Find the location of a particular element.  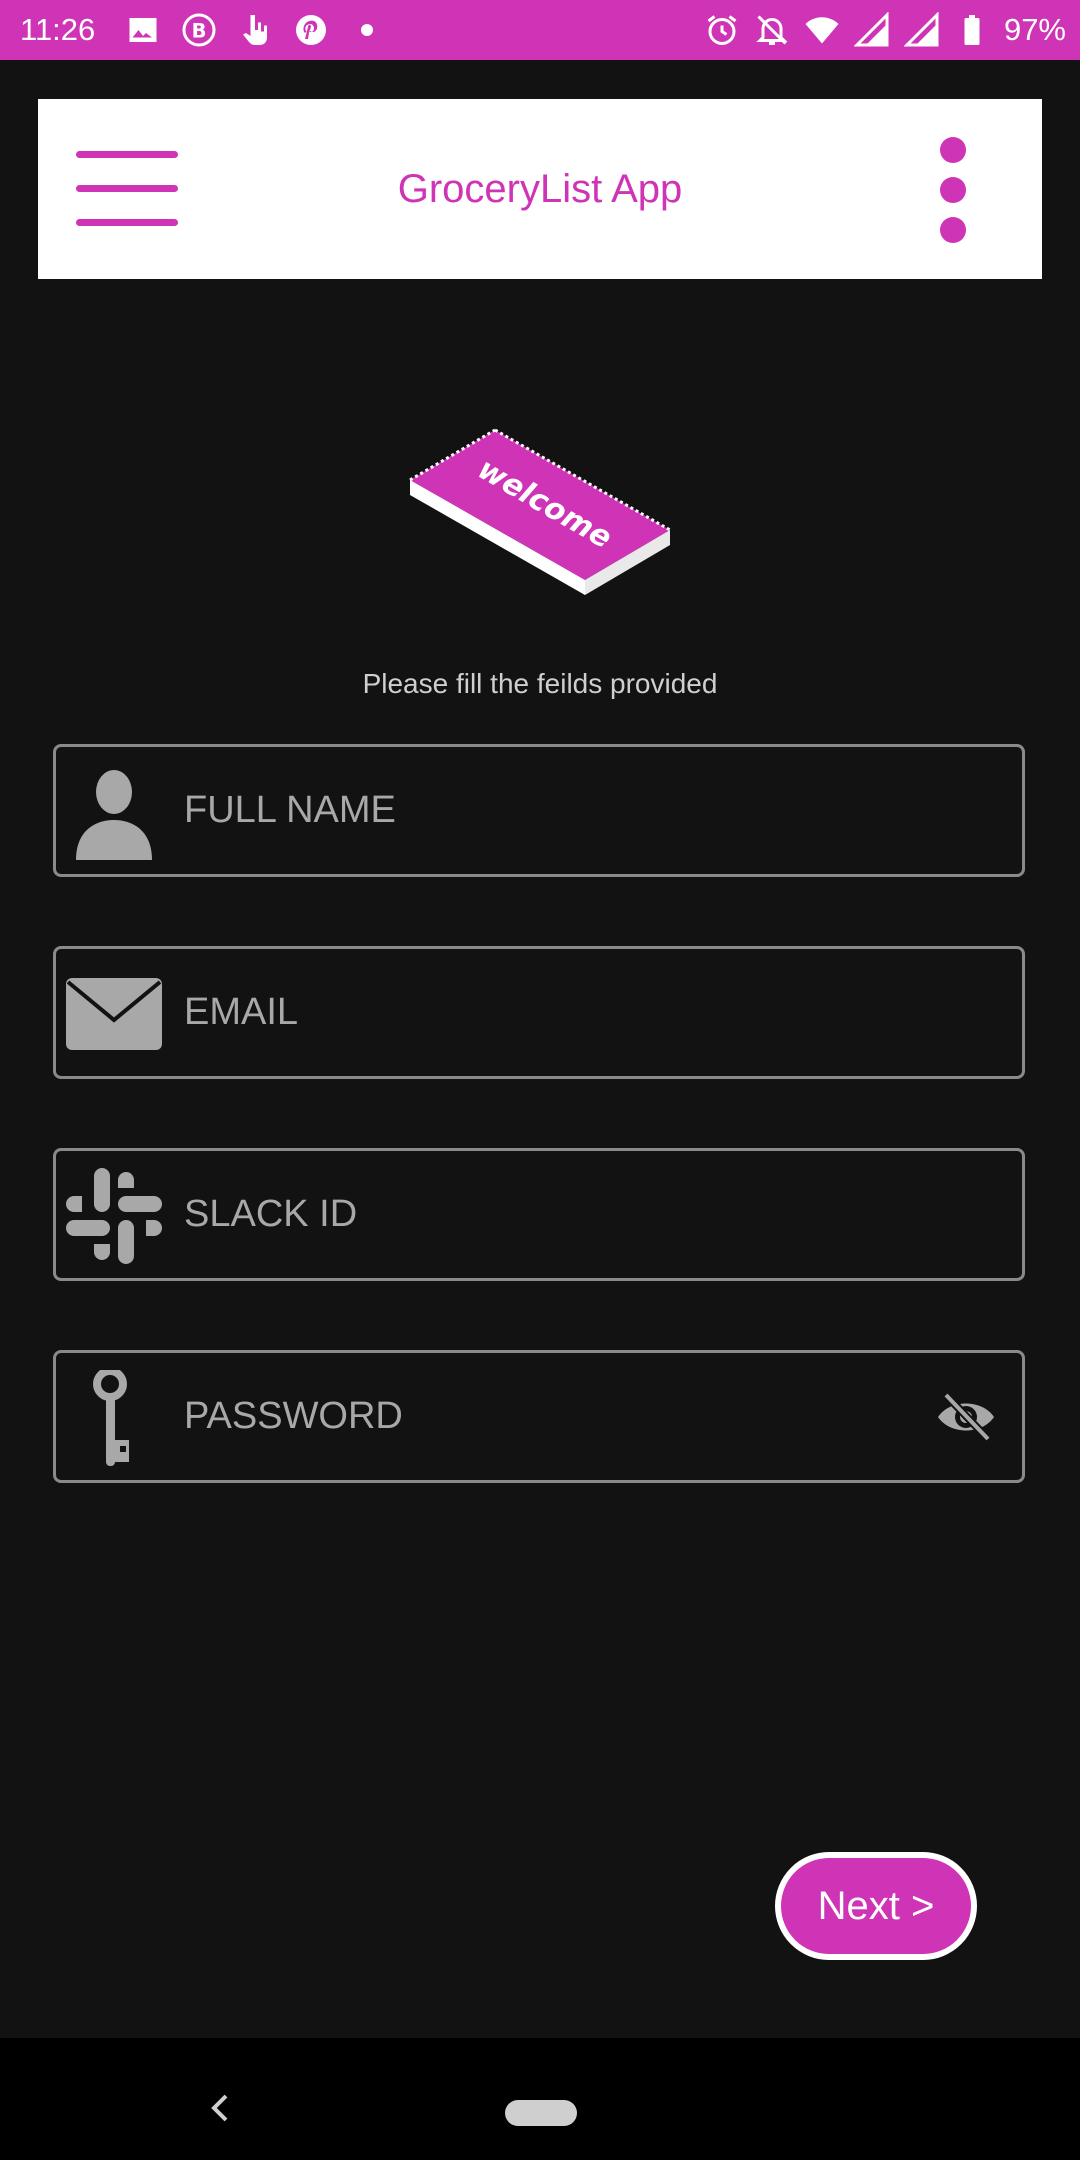

status-system-icons: 97% is located at coordinates (885, 30).